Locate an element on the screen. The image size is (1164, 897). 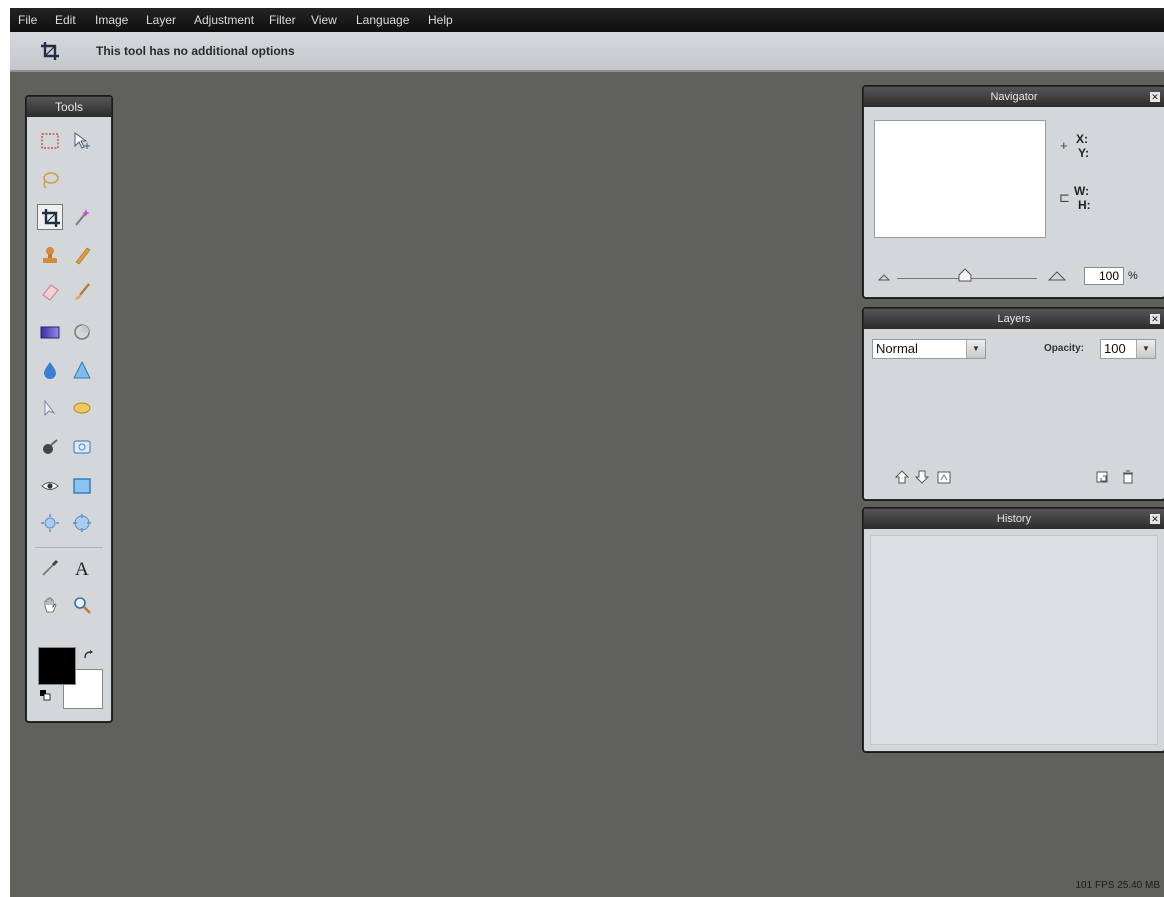
hand-icon is located at coordinates (50, 605).